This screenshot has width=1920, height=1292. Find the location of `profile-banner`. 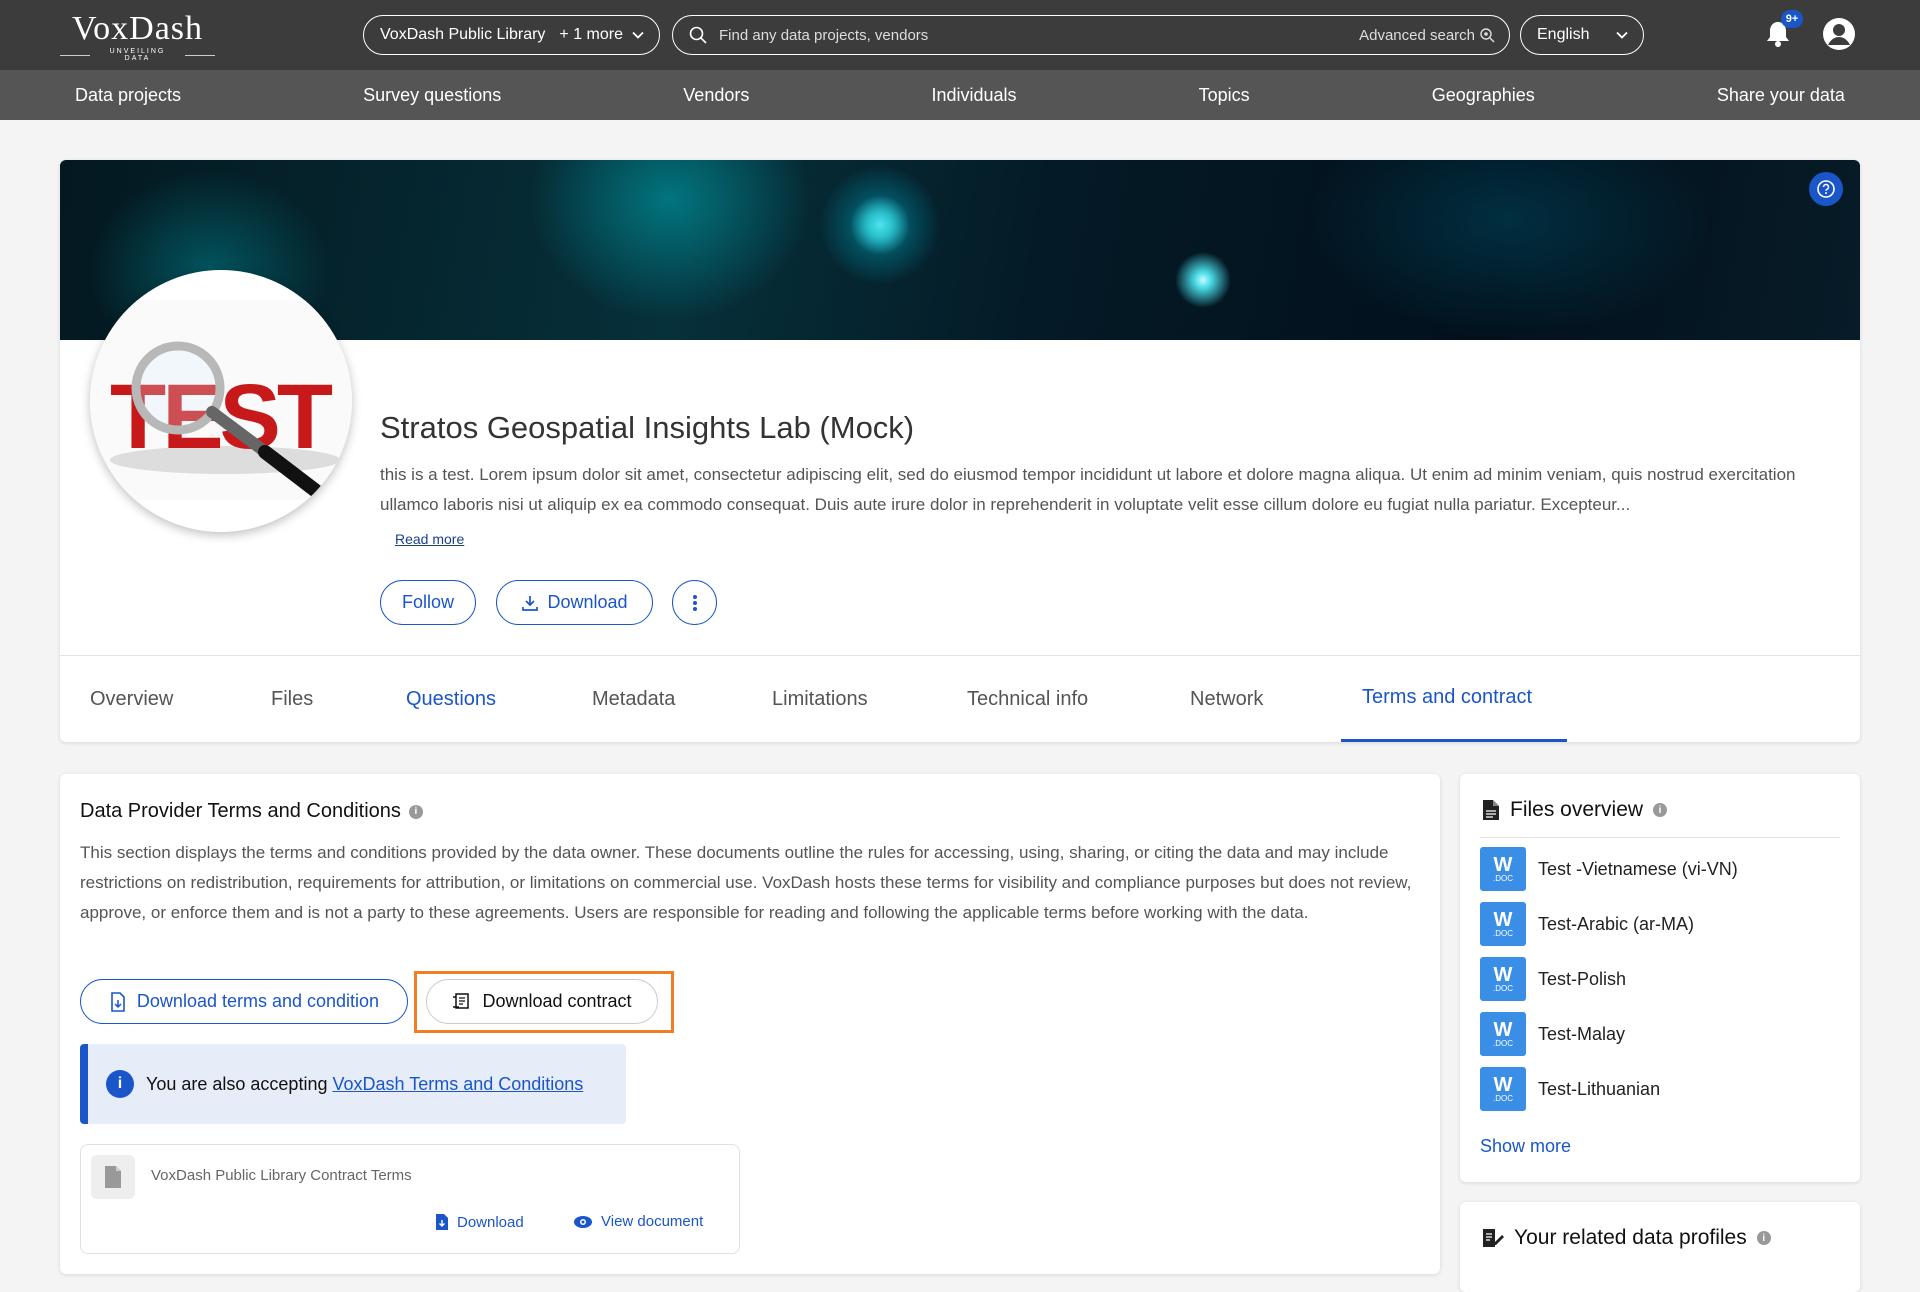

profile-banner is located at coordinates (960, 250).